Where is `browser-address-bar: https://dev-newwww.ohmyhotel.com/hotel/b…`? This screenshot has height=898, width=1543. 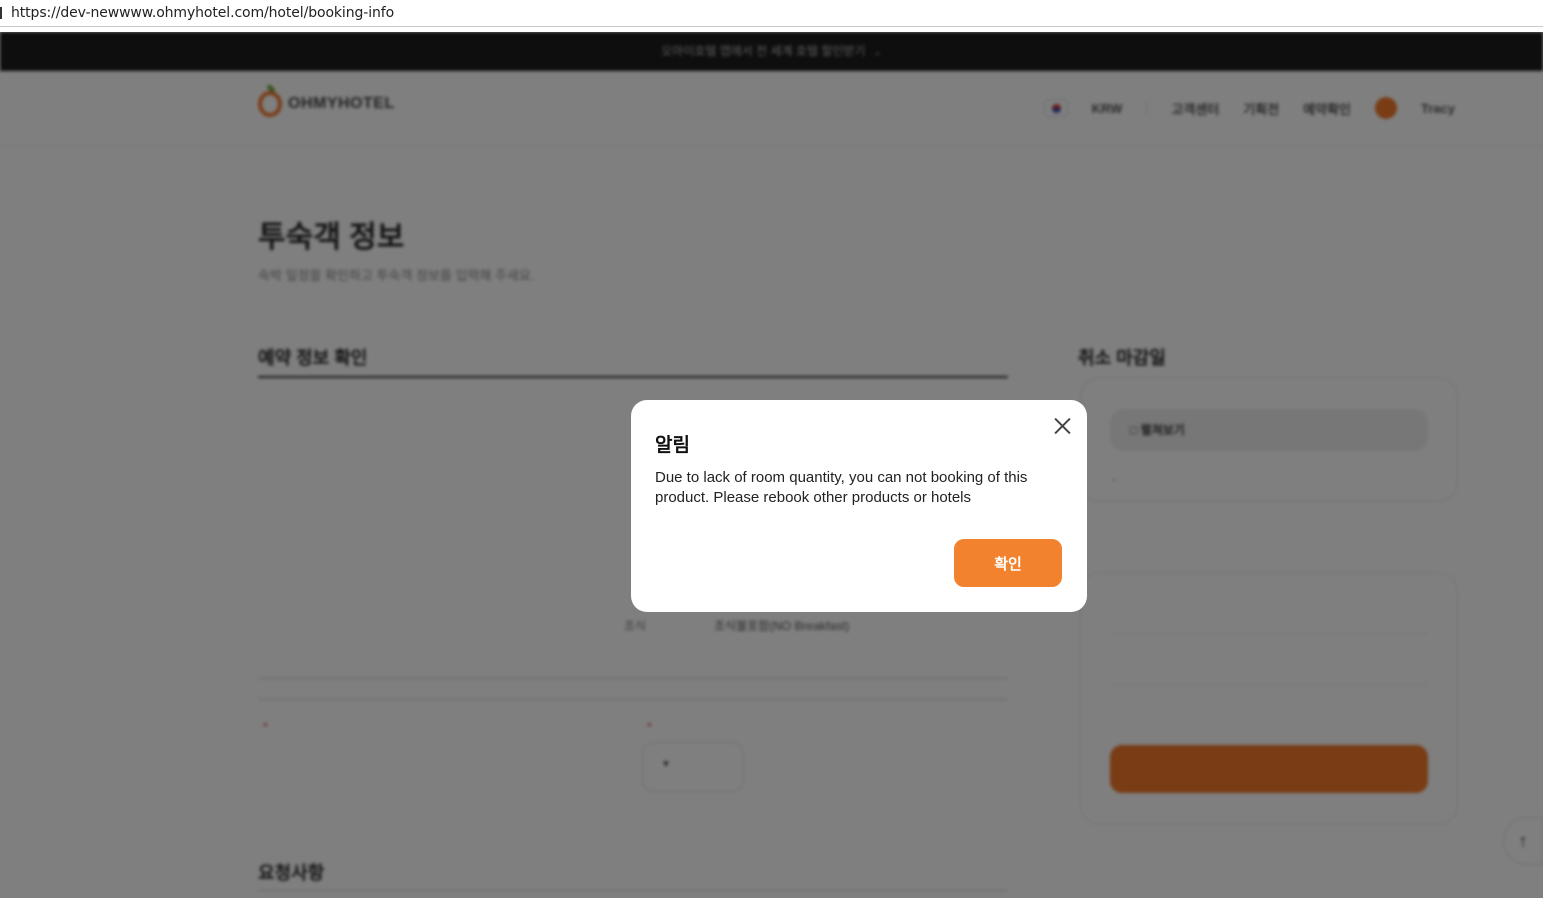 browser-address-bar: https://dev-newwww.ohmyhotel.com/hotel/b… is located at coordinates (771, 13).